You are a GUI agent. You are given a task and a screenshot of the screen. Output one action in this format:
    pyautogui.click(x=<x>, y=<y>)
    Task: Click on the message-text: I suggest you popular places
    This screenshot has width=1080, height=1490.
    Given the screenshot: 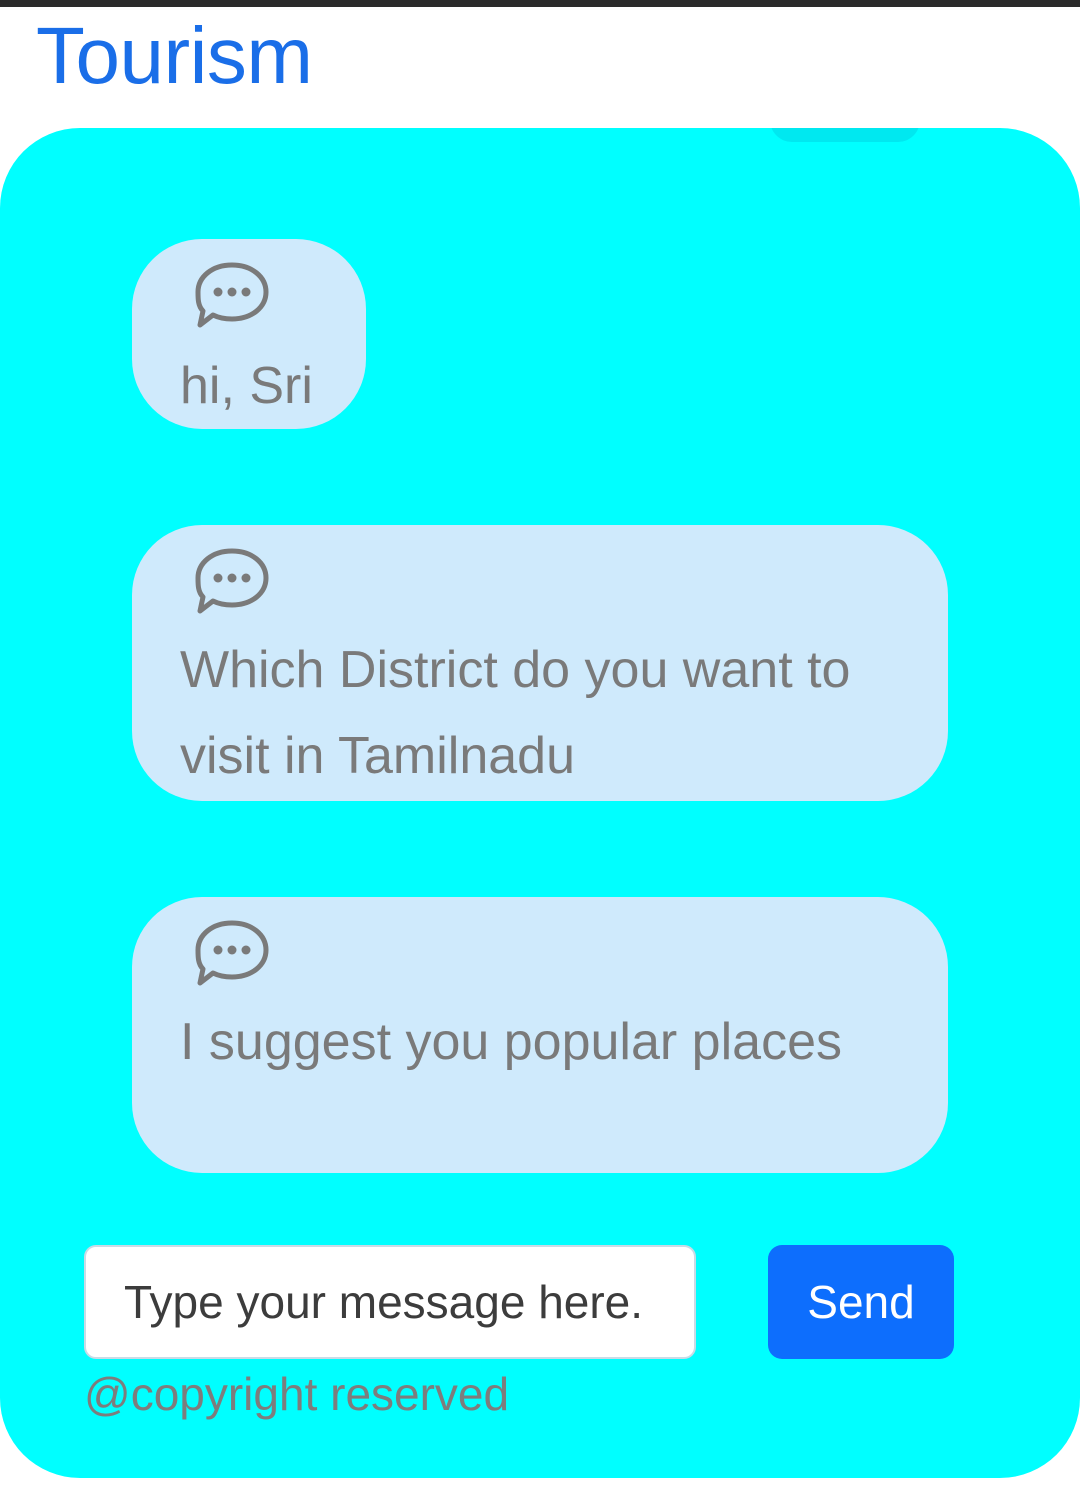 What is the action you would take?
    pyautogui.click(x=511, y=1042)
    